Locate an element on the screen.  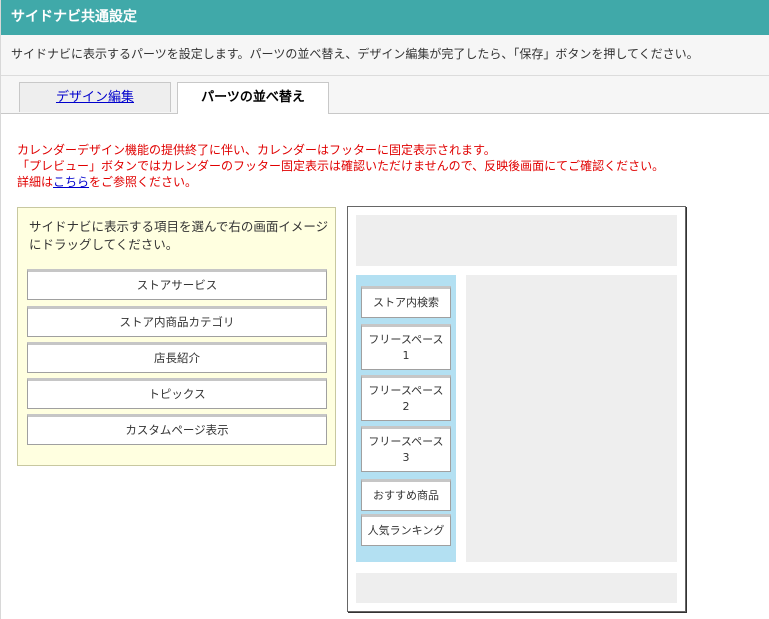
sidenav-item-free-space-3: フリースペース 3 is located at coordinates (406, 449).